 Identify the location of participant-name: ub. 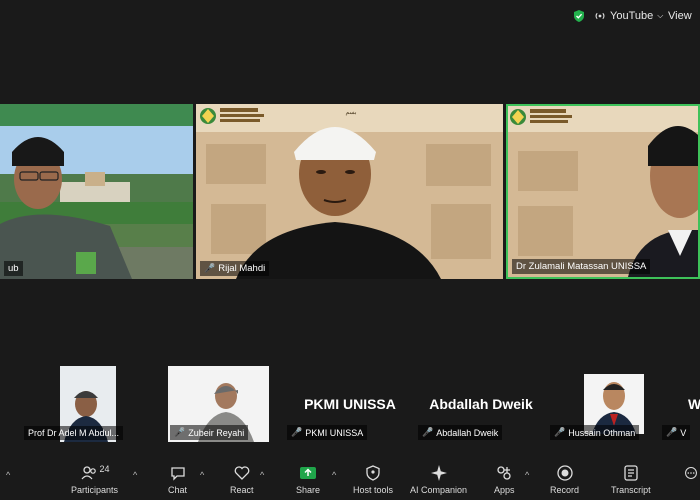
(13, 268).